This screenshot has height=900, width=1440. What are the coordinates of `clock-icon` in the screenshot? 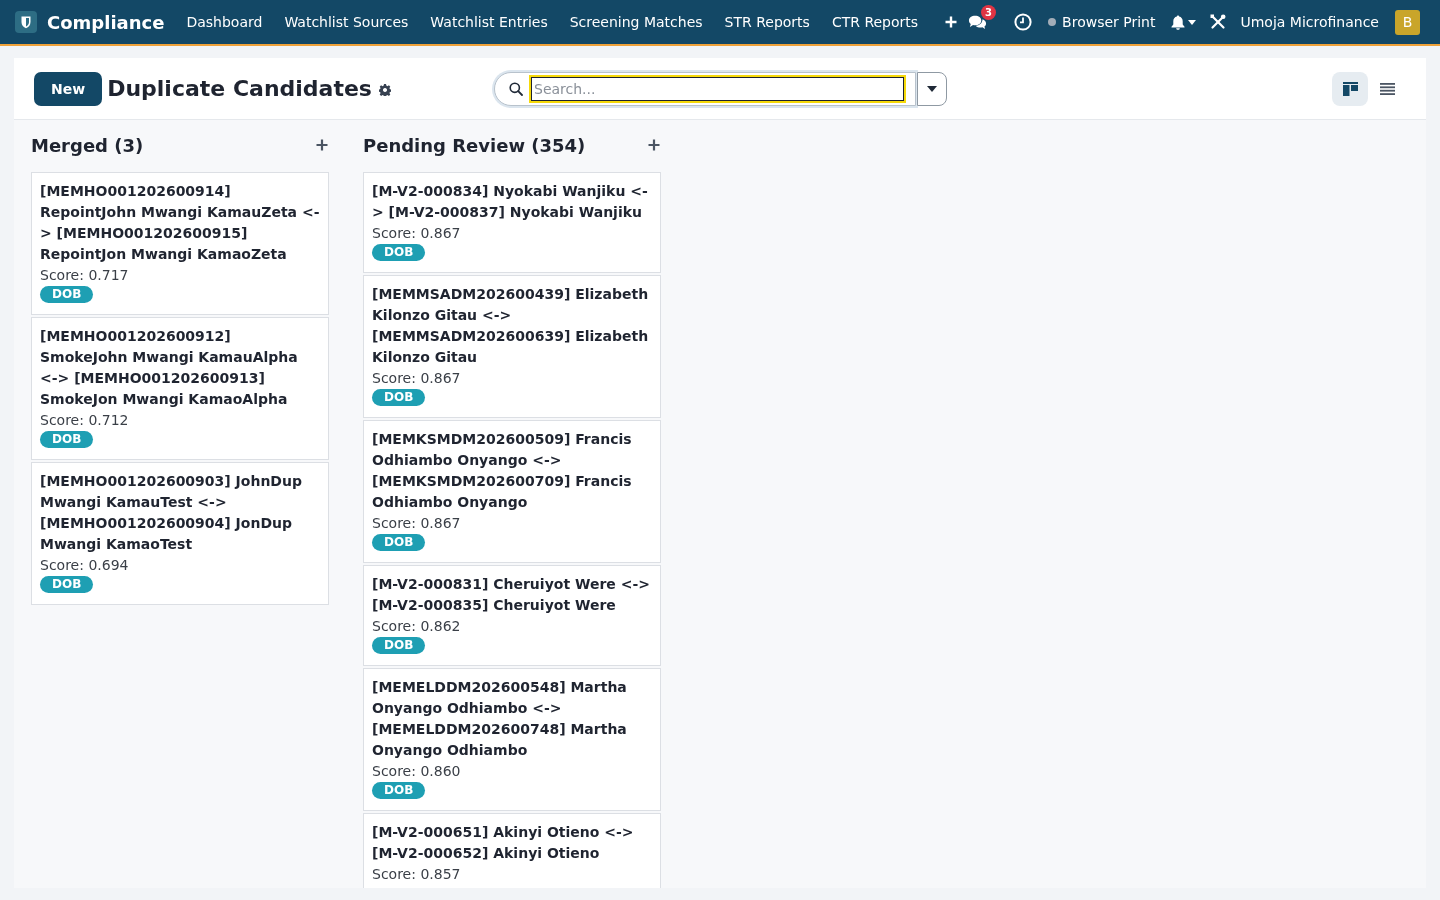 It's located at (1023, 22).